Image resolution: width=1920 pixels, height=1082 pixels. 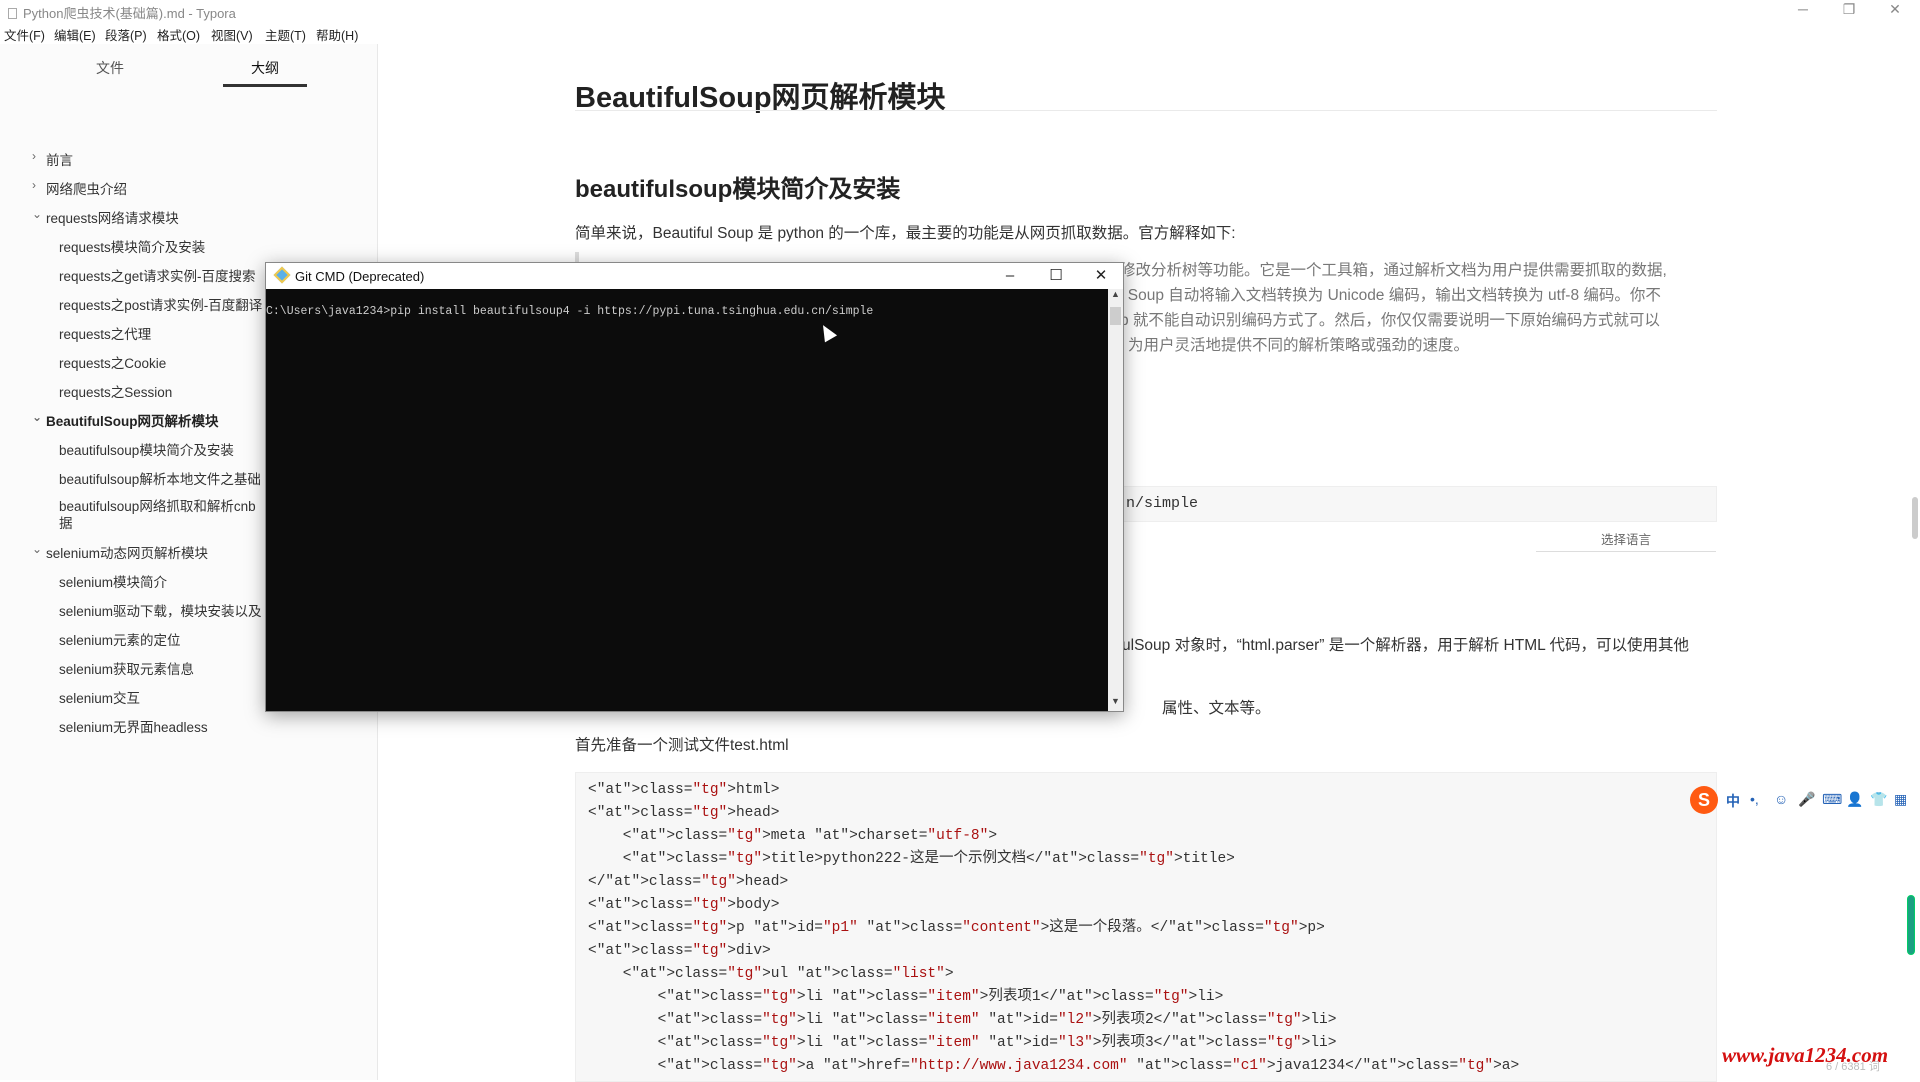 I want to click on outline-item: requests之代理, so click(x=105, y=333).